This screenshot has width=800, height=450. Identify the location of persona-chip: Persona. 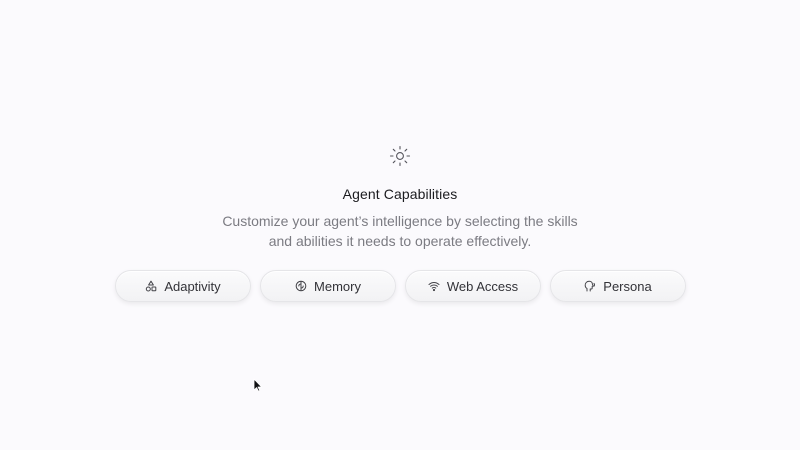
(618, 286).